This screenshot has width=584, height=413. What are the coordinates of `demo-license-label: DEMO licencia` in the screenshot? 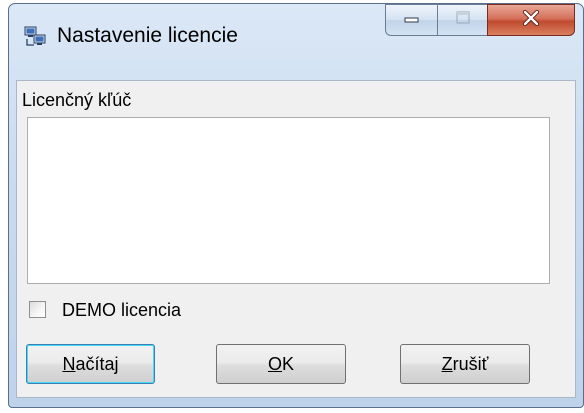 It's located at (121, 310).